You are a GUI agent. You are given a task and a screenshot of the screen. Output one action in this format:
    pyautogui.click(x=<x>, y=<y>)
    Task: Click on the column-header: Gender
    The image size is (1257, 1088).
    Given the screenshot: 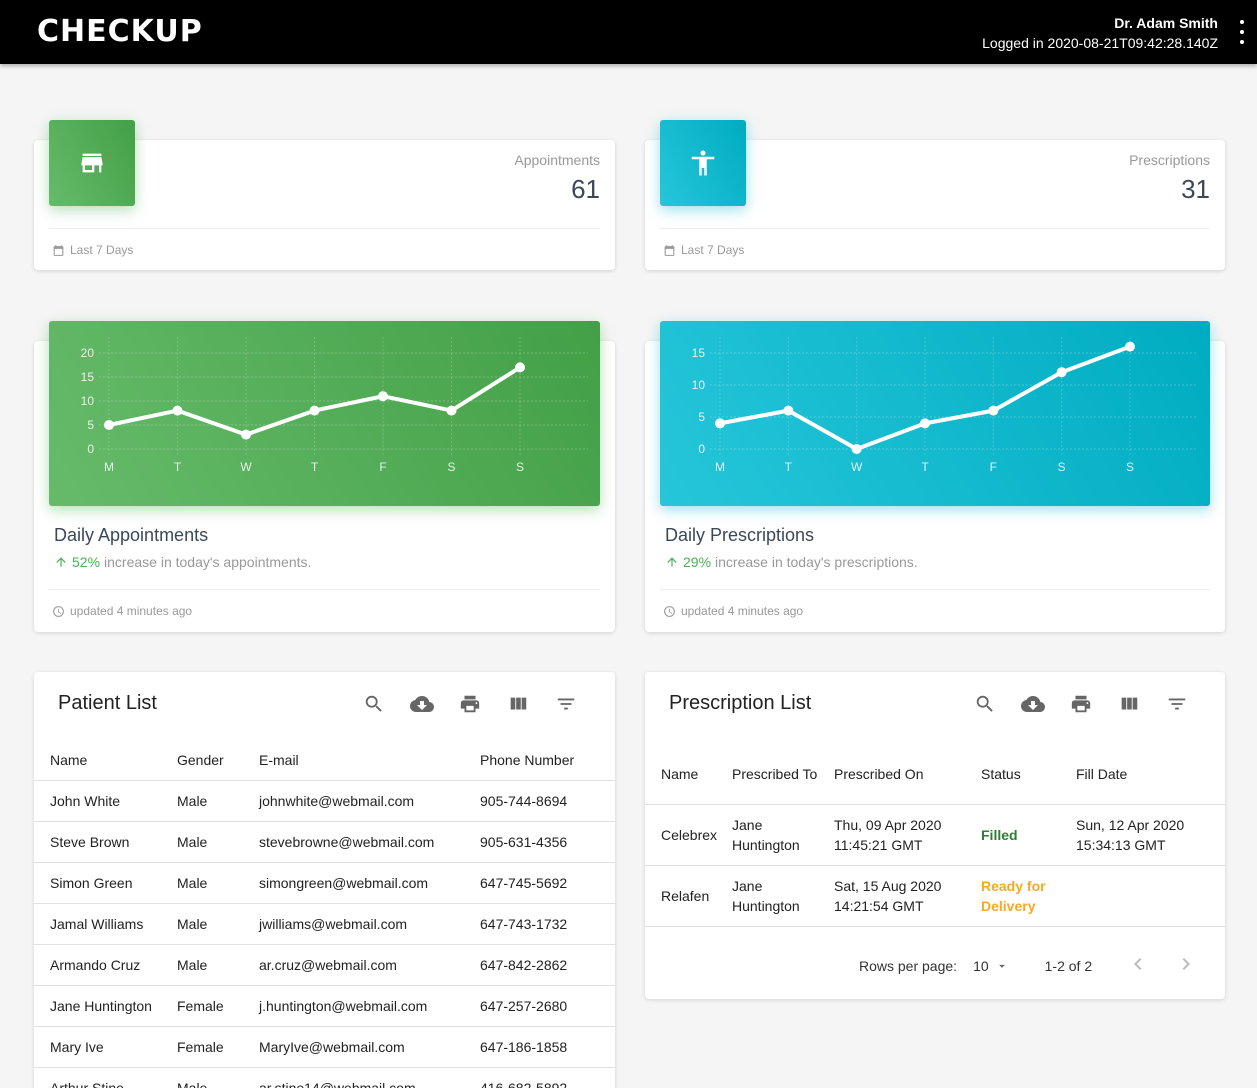 What is the action you would take?
    pyautogui.click(x=218, y=760)
    